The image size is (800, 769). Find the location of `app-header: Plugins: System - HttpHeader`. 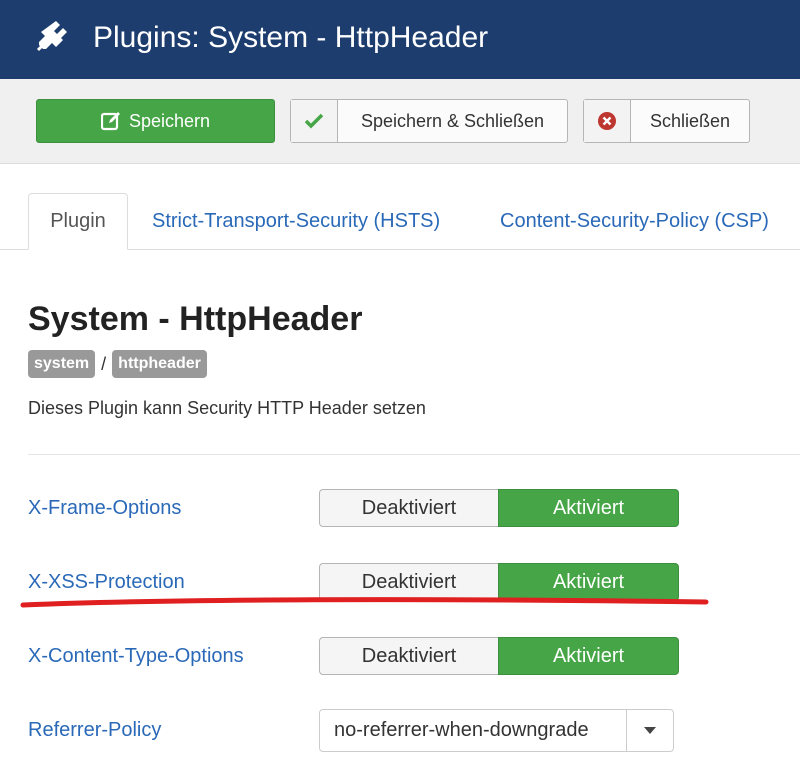

app-header: Plugins: System - HttpHeader is located at coordinates (400, 39).